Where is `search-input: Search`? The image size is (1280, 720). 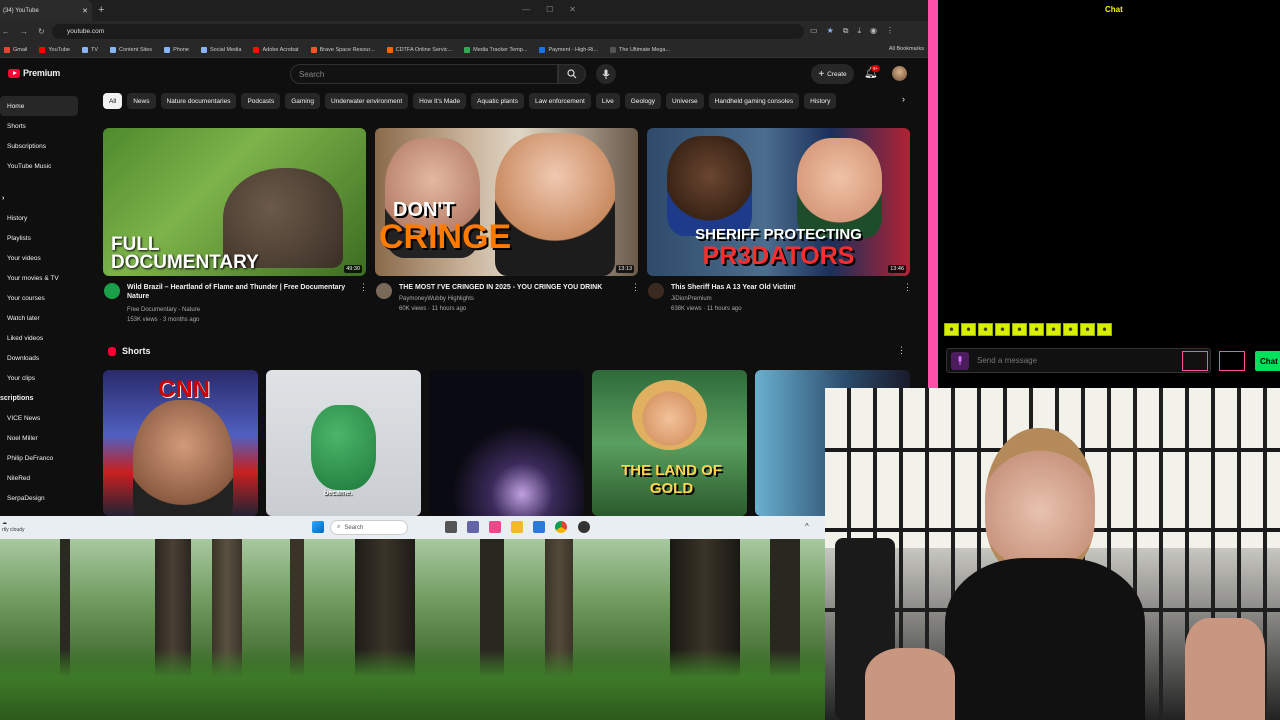 search-input: Search is located at coordinates (424, 74).